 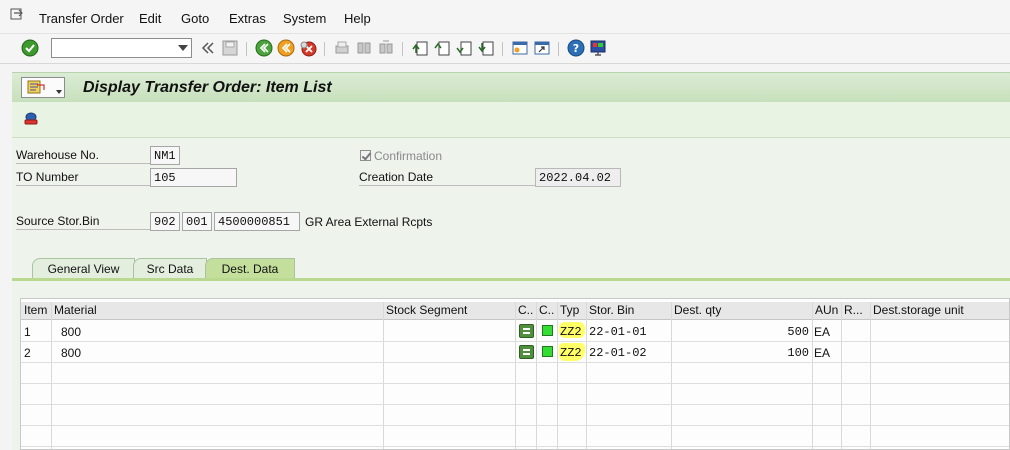 I want to click on tab-dest-data: Dest. Data, so click(x=250, y=269).